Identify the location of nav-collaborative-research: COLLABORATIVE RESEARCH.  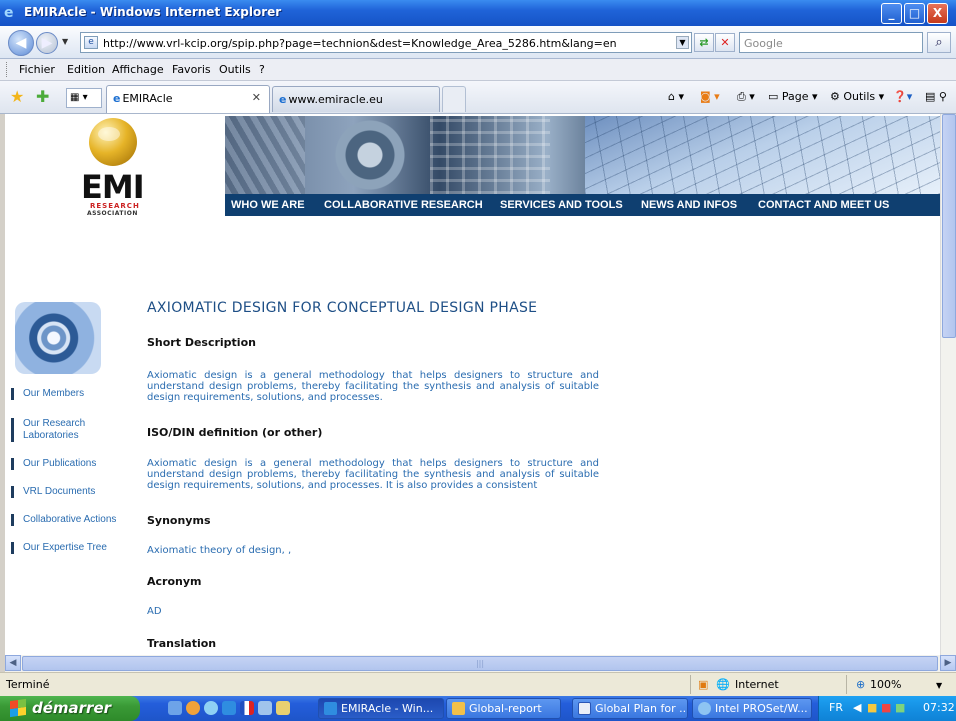
(403, 205).